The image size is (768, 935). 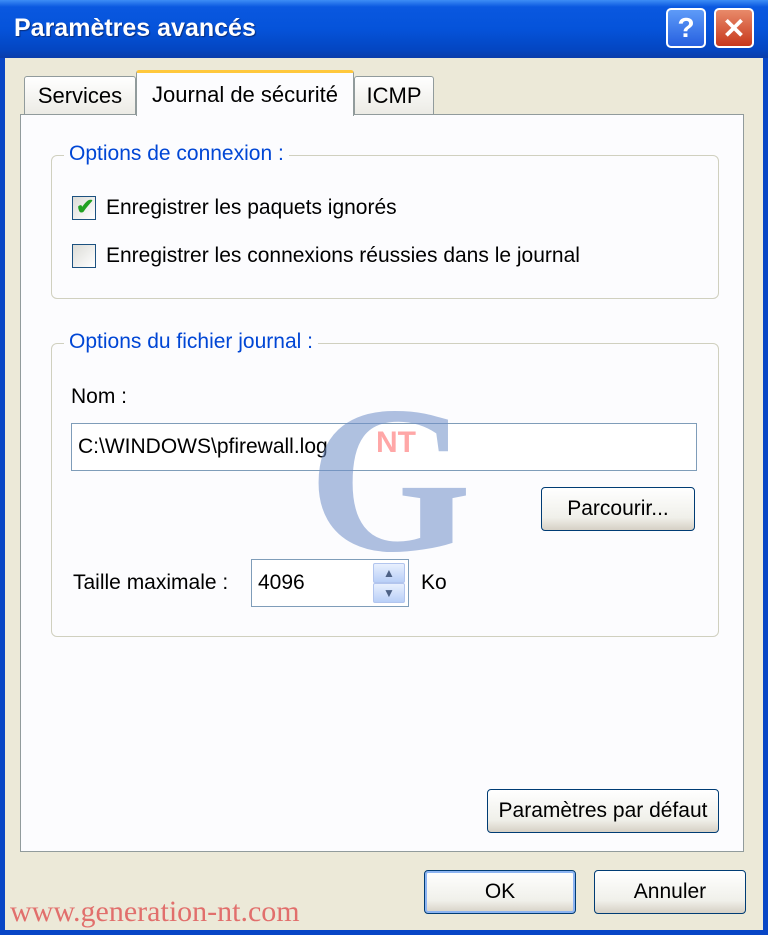 I want to click on window-frame-left, so click(x=2, y=496).